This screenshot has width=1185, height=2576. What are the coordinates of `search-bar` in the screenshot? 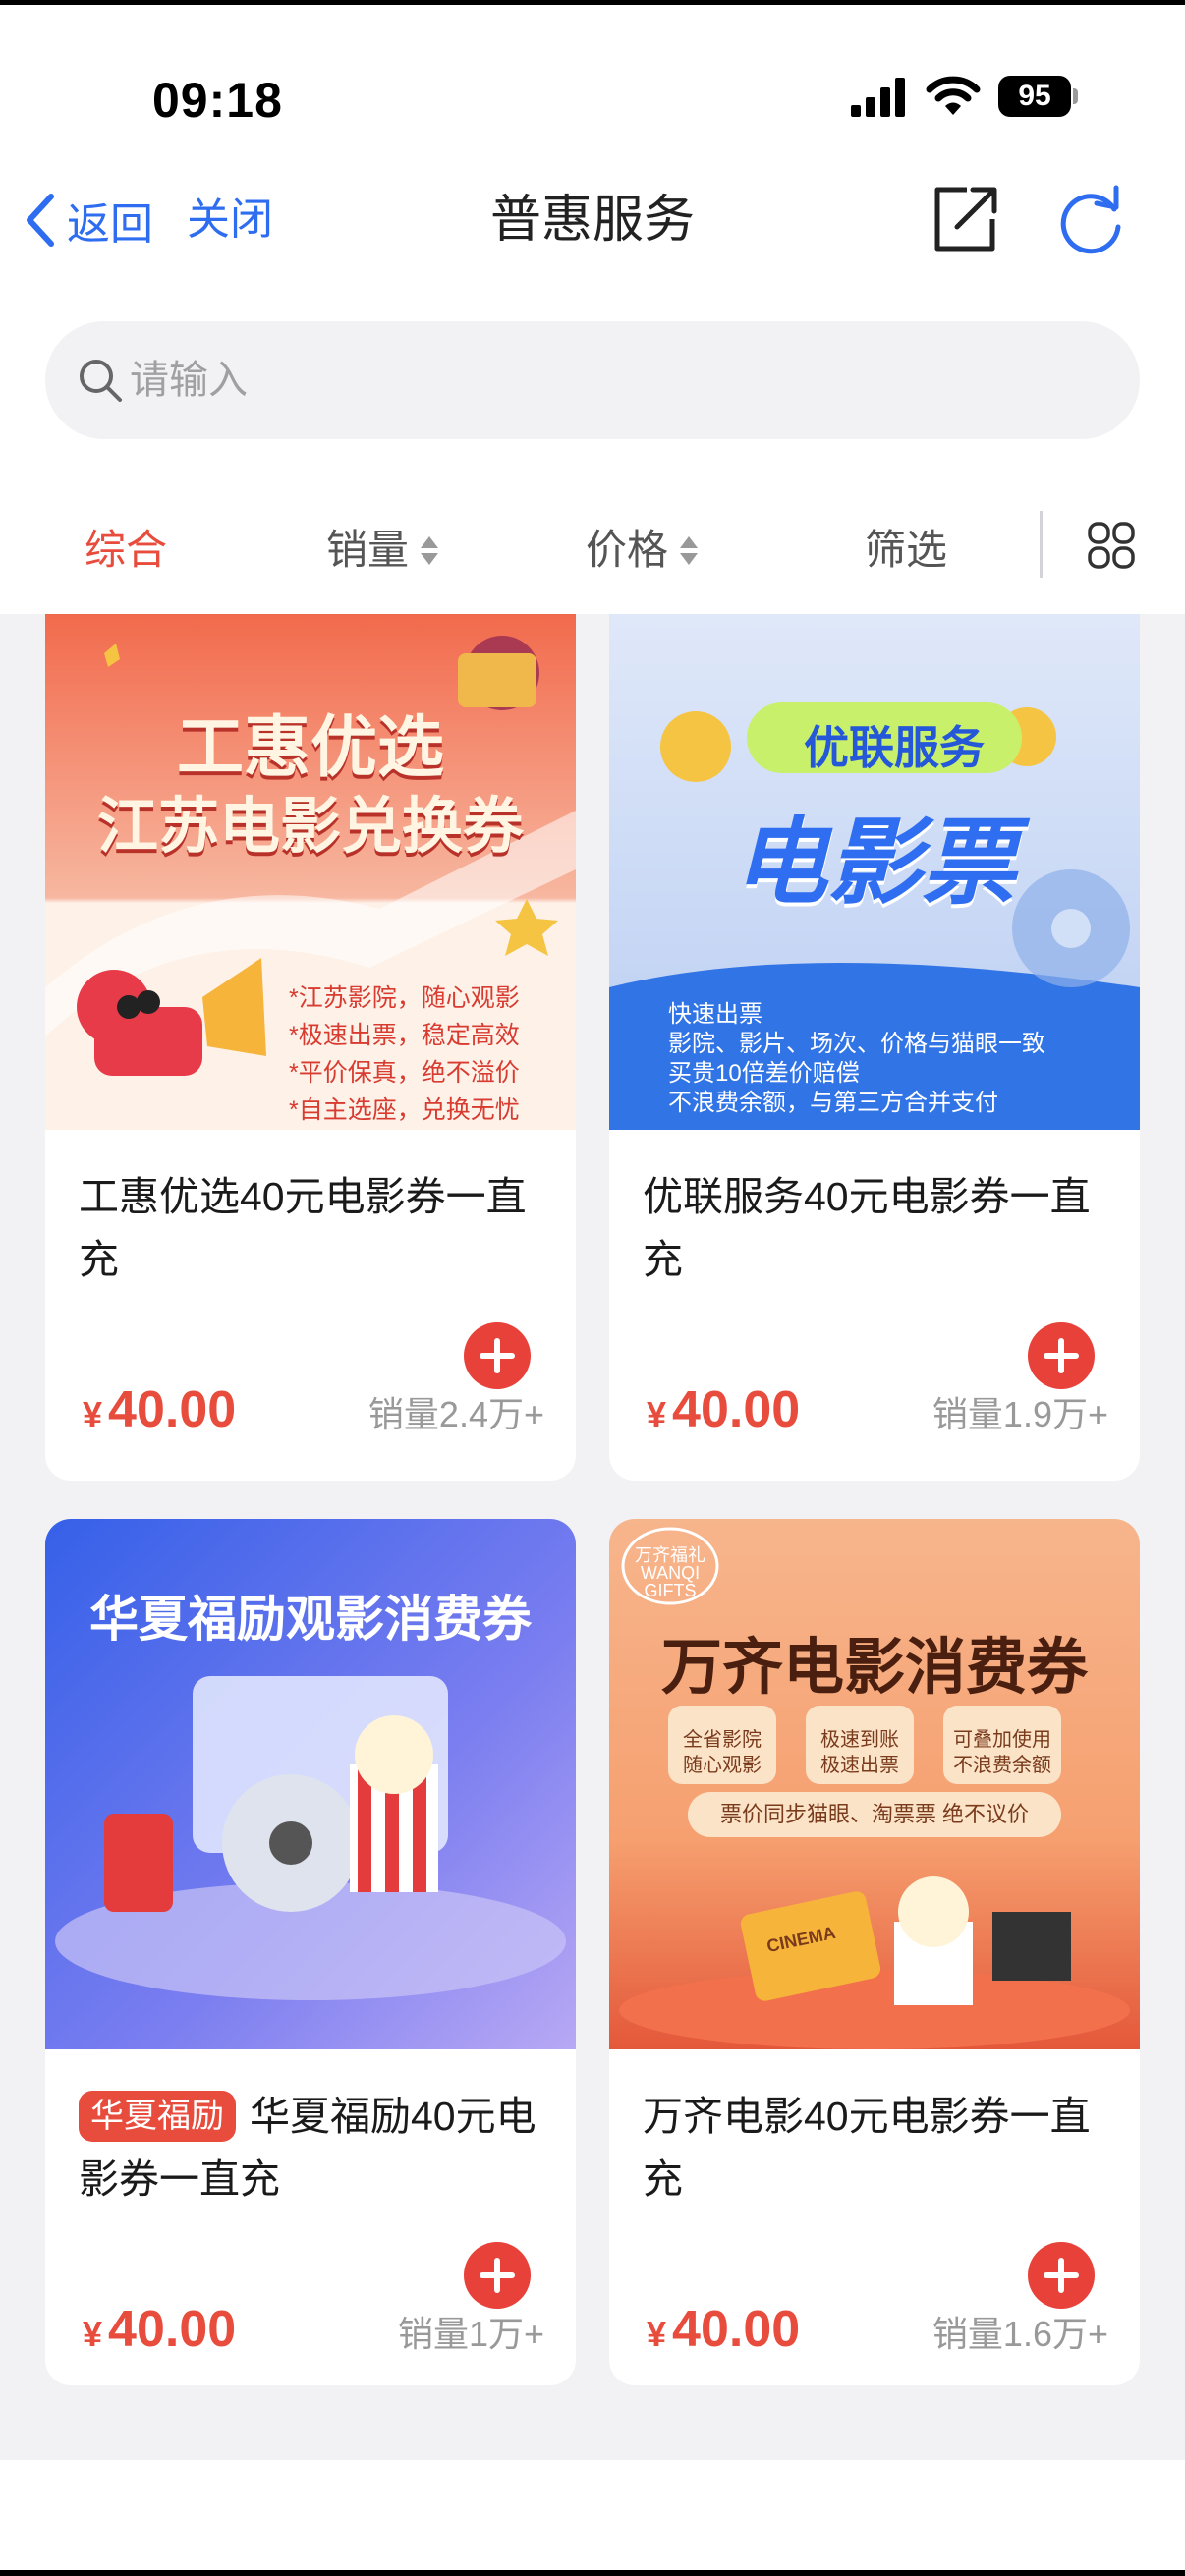 It's located at (592, 380).